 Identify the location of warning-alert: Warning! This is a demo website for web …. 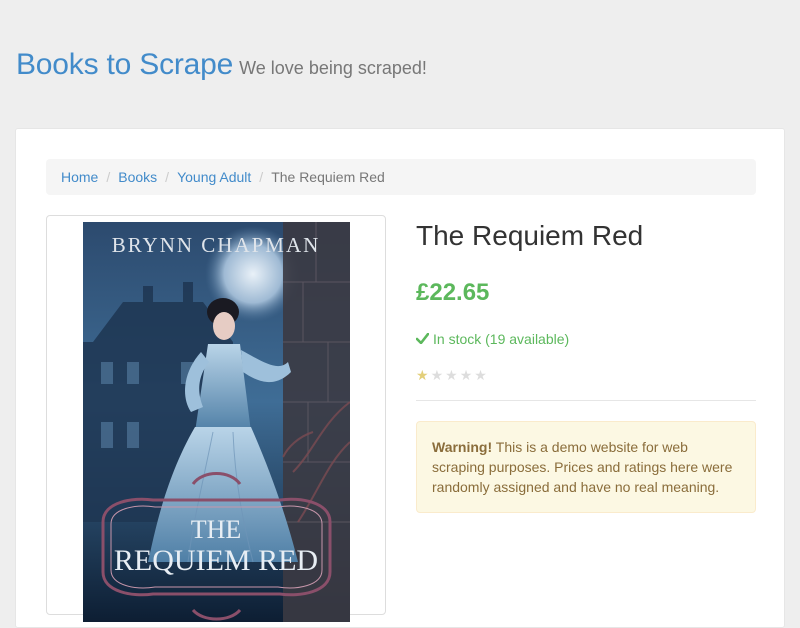
(586, 466).